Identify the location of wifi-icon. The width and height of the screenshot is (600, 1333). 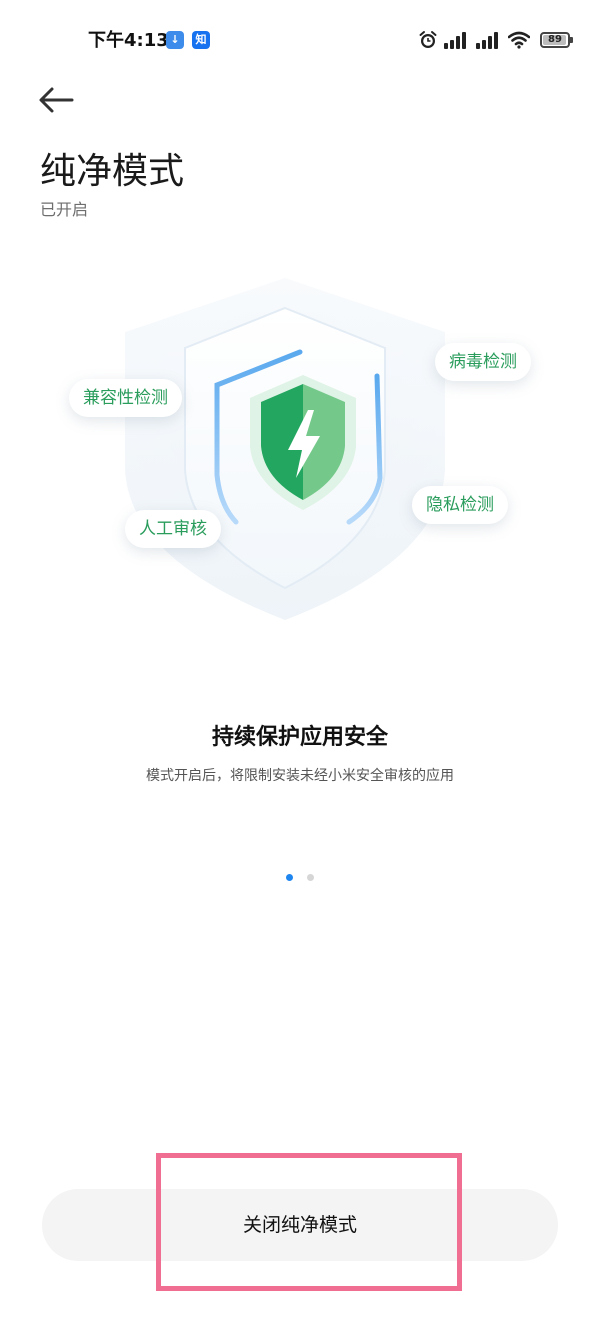
(519, 40).